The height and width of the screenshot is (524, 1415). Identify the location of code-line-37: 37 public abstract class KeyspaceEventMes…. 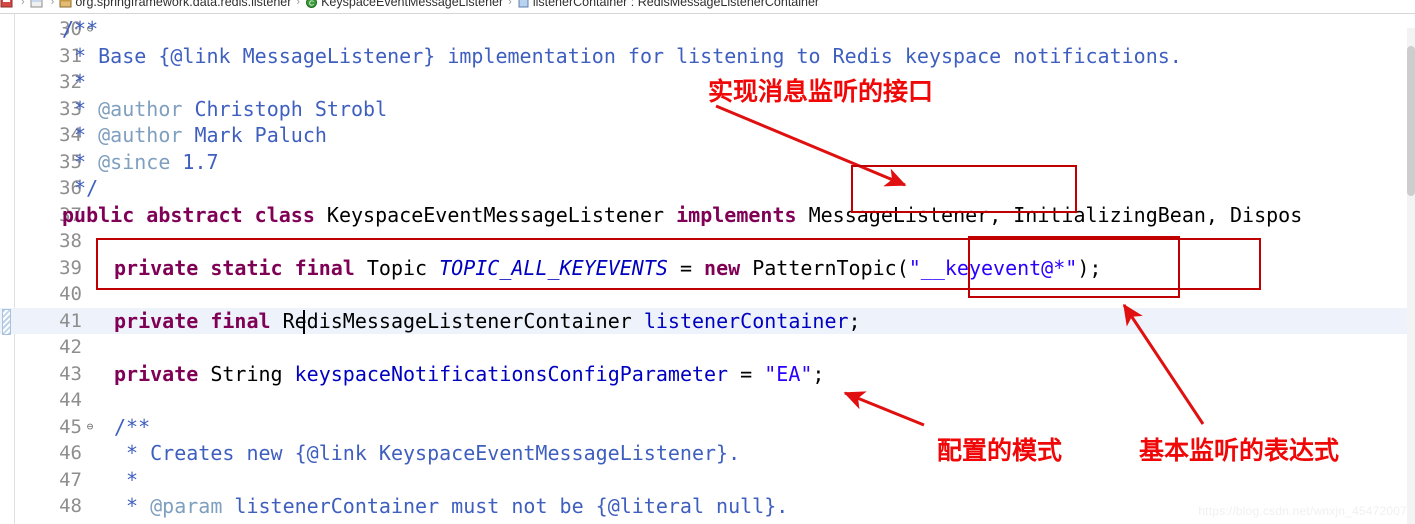
(707, 215).